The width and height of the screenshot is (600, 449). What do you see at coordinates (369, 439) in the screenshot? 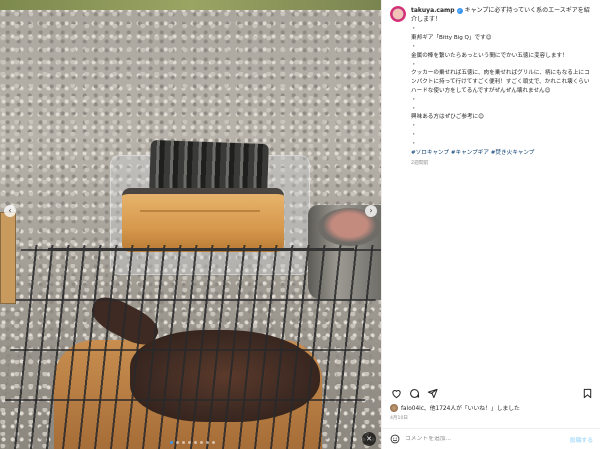
I see `speaker-muted-icon: ✕` at bounding box center [369, 439].